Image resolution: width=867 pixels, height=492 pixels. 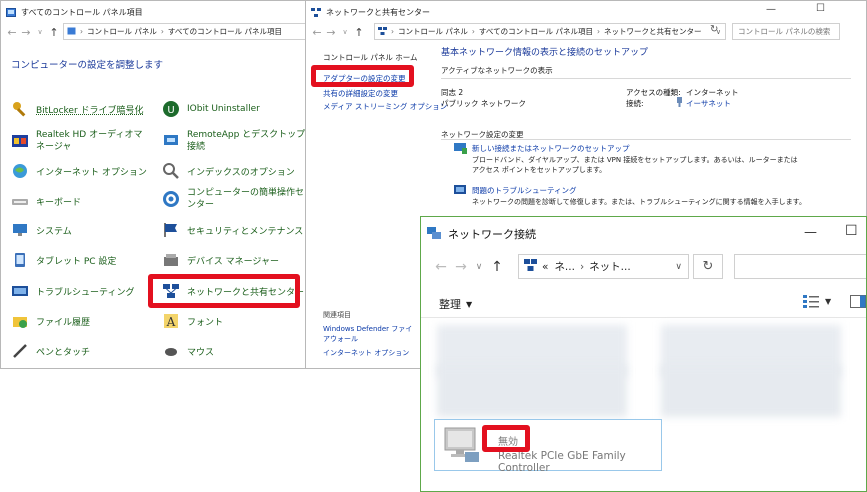 What do you see at coordinates (653, 31) in the screenshot?
I see `breadcrumb-item: ネットワークと共有センター` at bounding box center [653, 31].